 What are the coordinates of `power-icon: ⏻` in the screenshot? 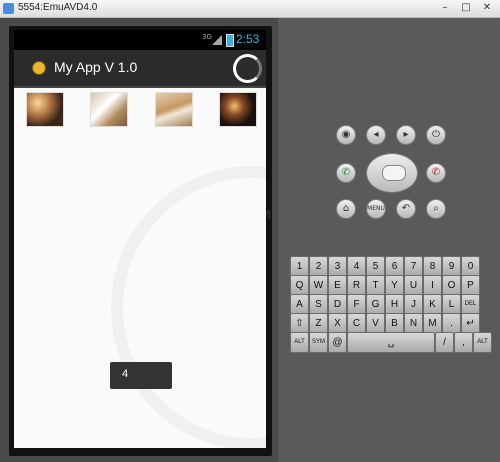 It's located at (436, 135).